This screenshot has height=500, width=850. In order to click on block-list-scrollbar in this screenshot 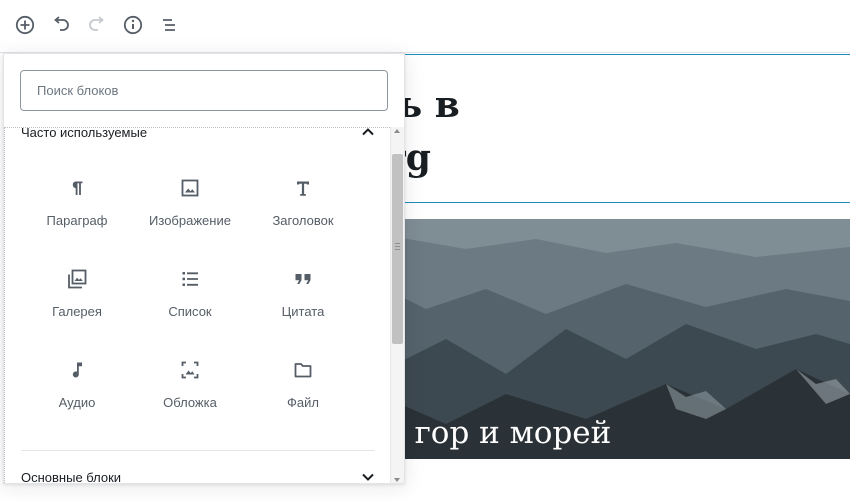, I will do `click(397, 305)`.